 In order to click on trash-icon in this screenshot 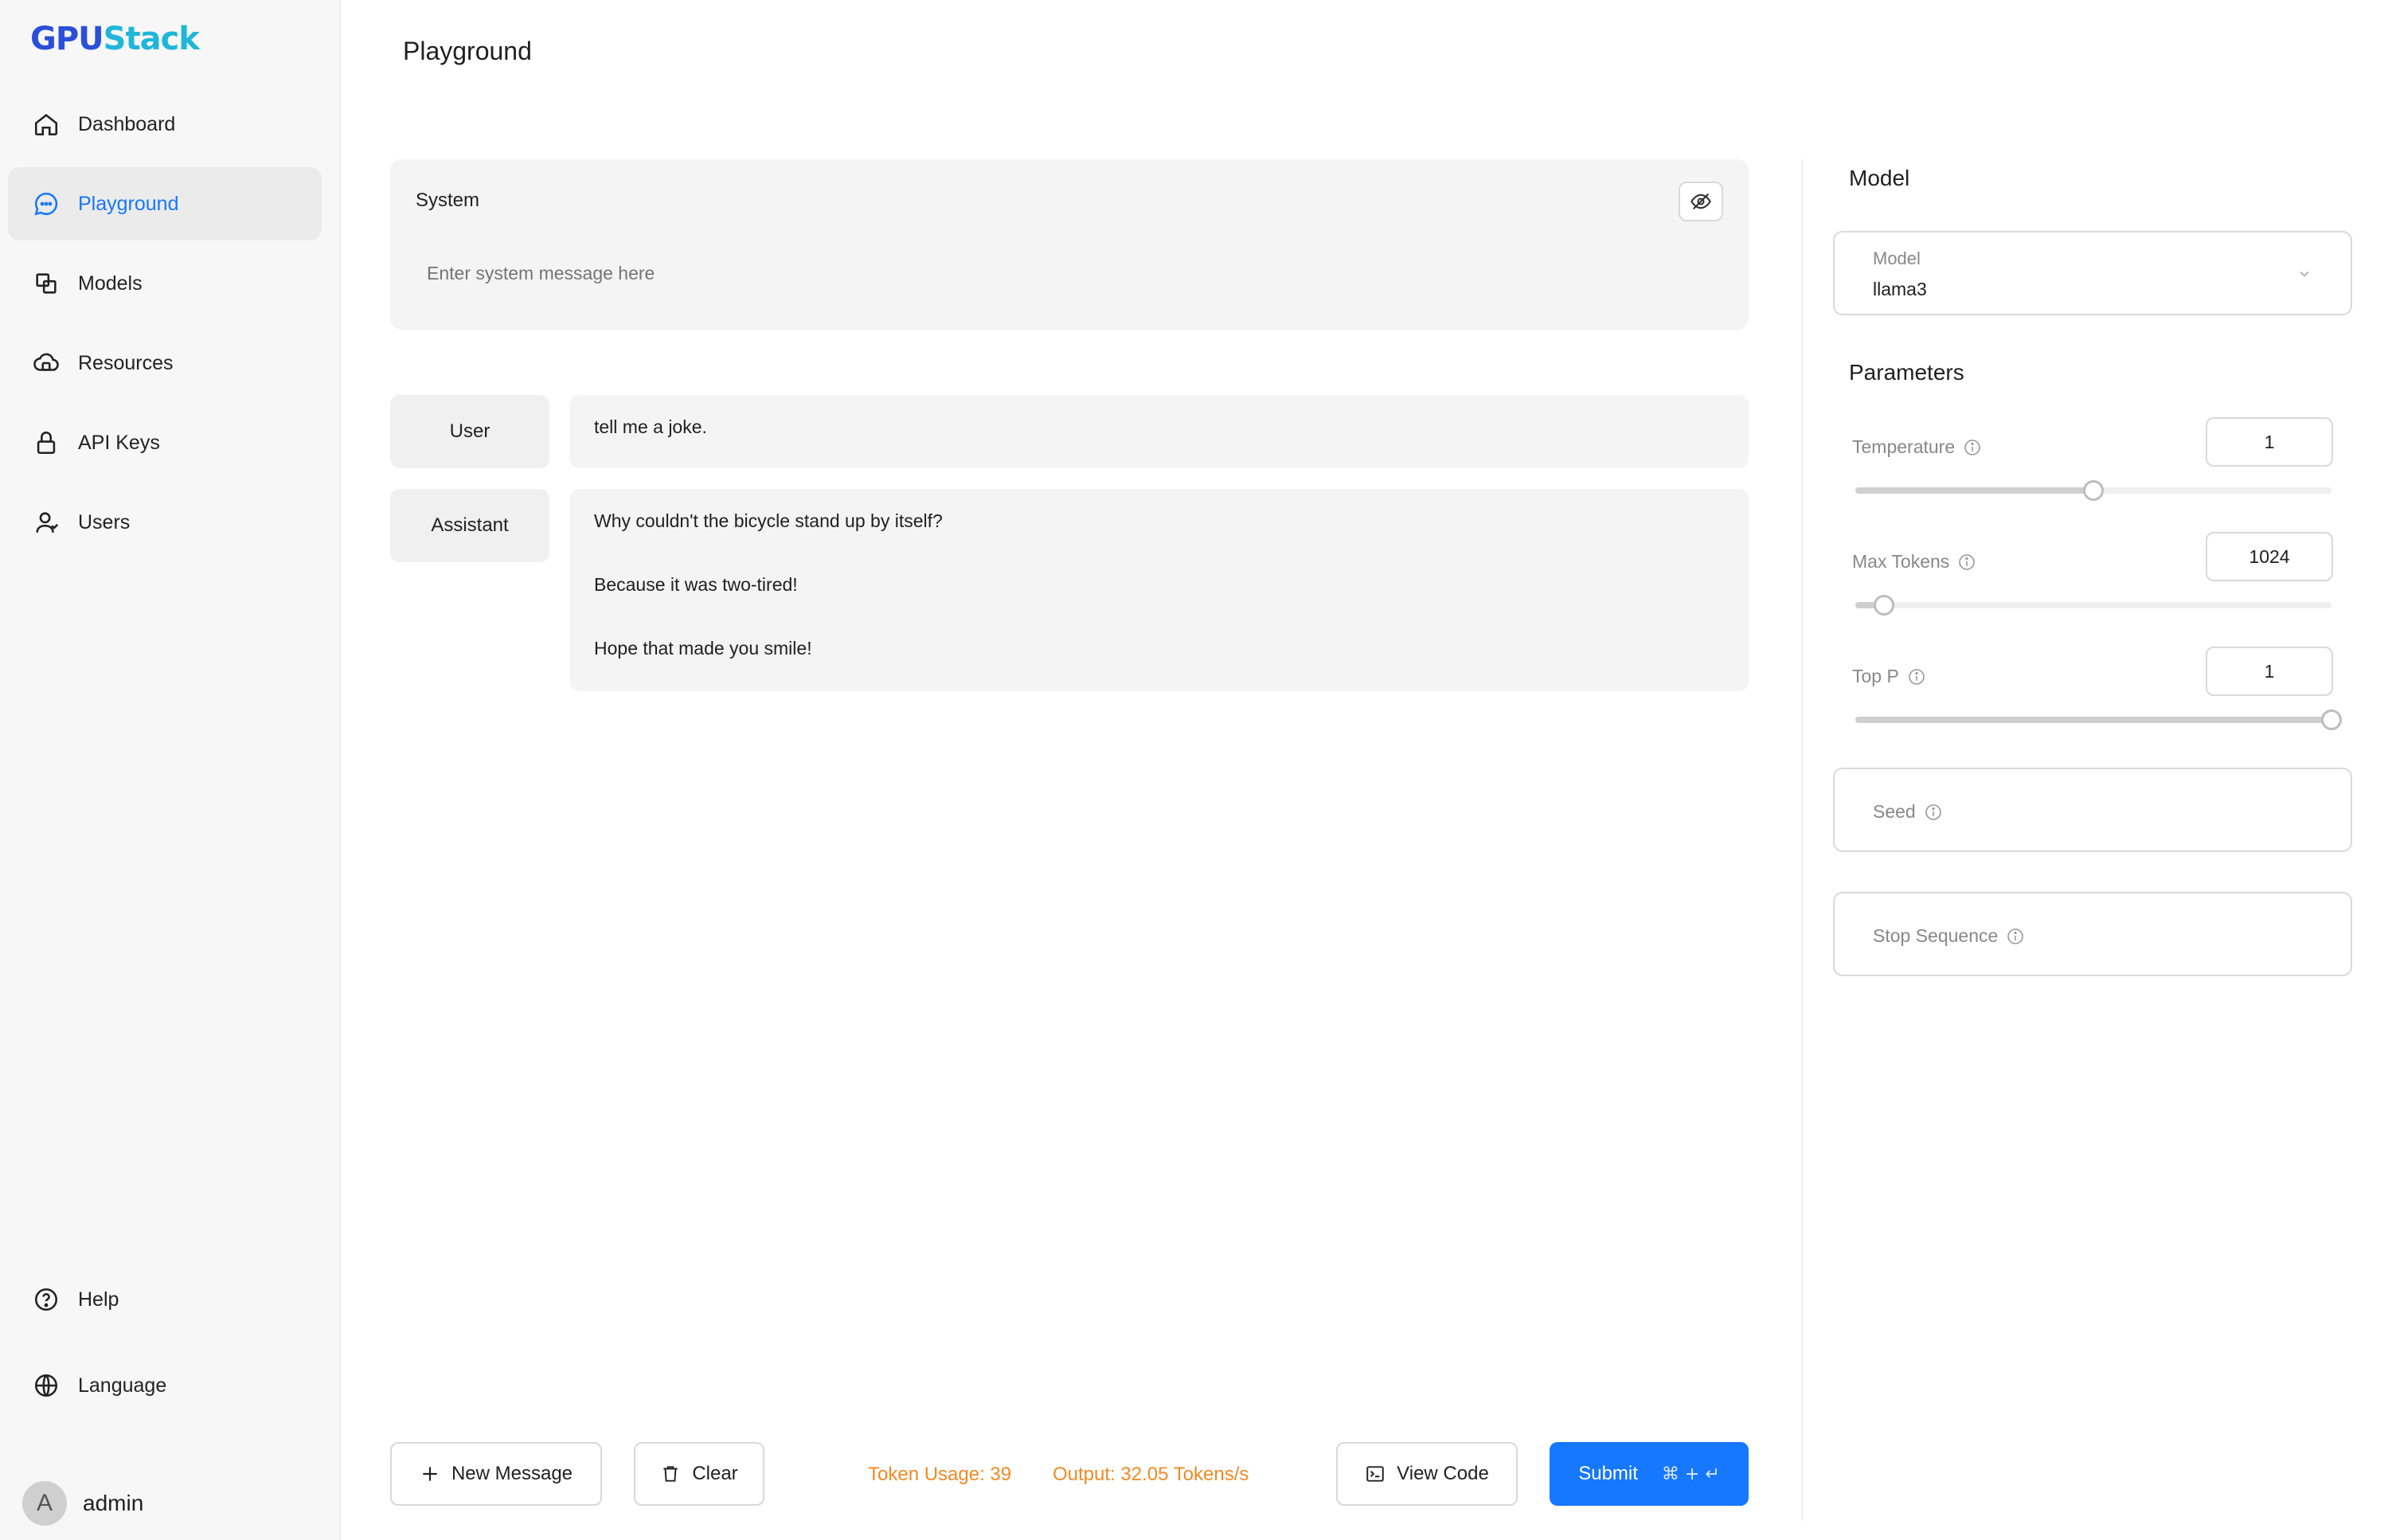, I will do `click(670, 1474)`.